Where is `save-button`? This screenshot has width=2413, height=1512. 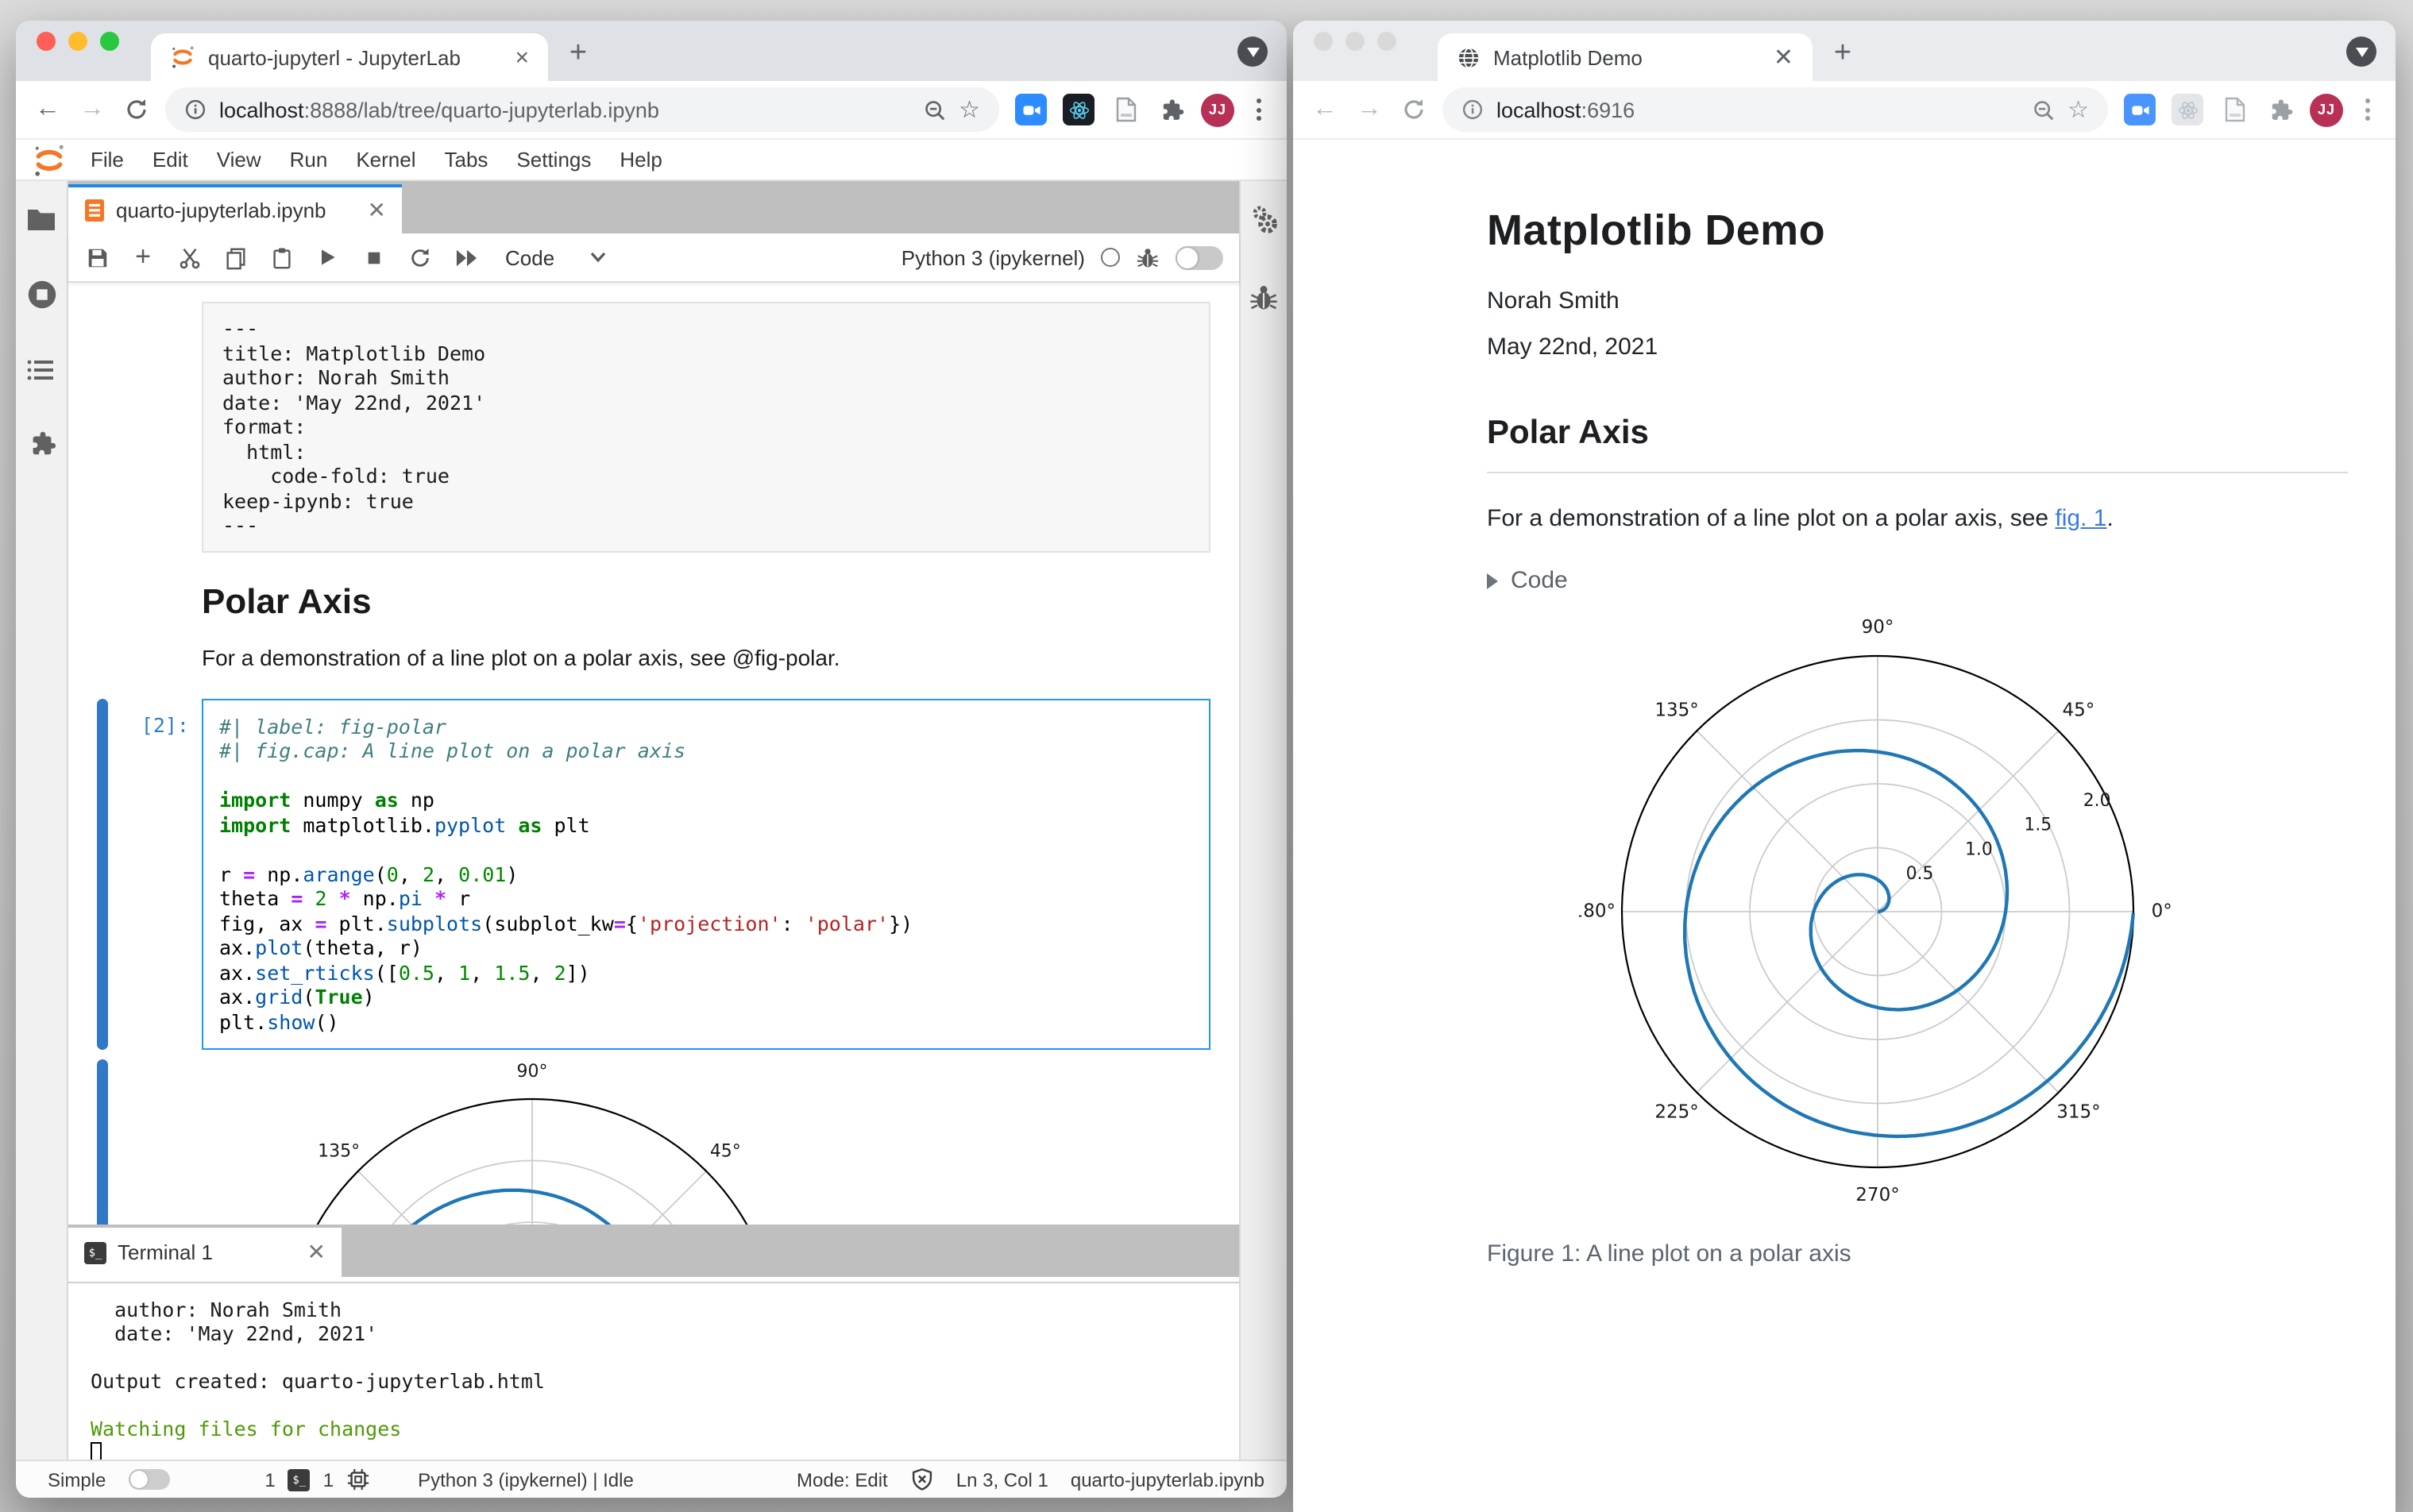
save-button is located at coordinates (97, 257).